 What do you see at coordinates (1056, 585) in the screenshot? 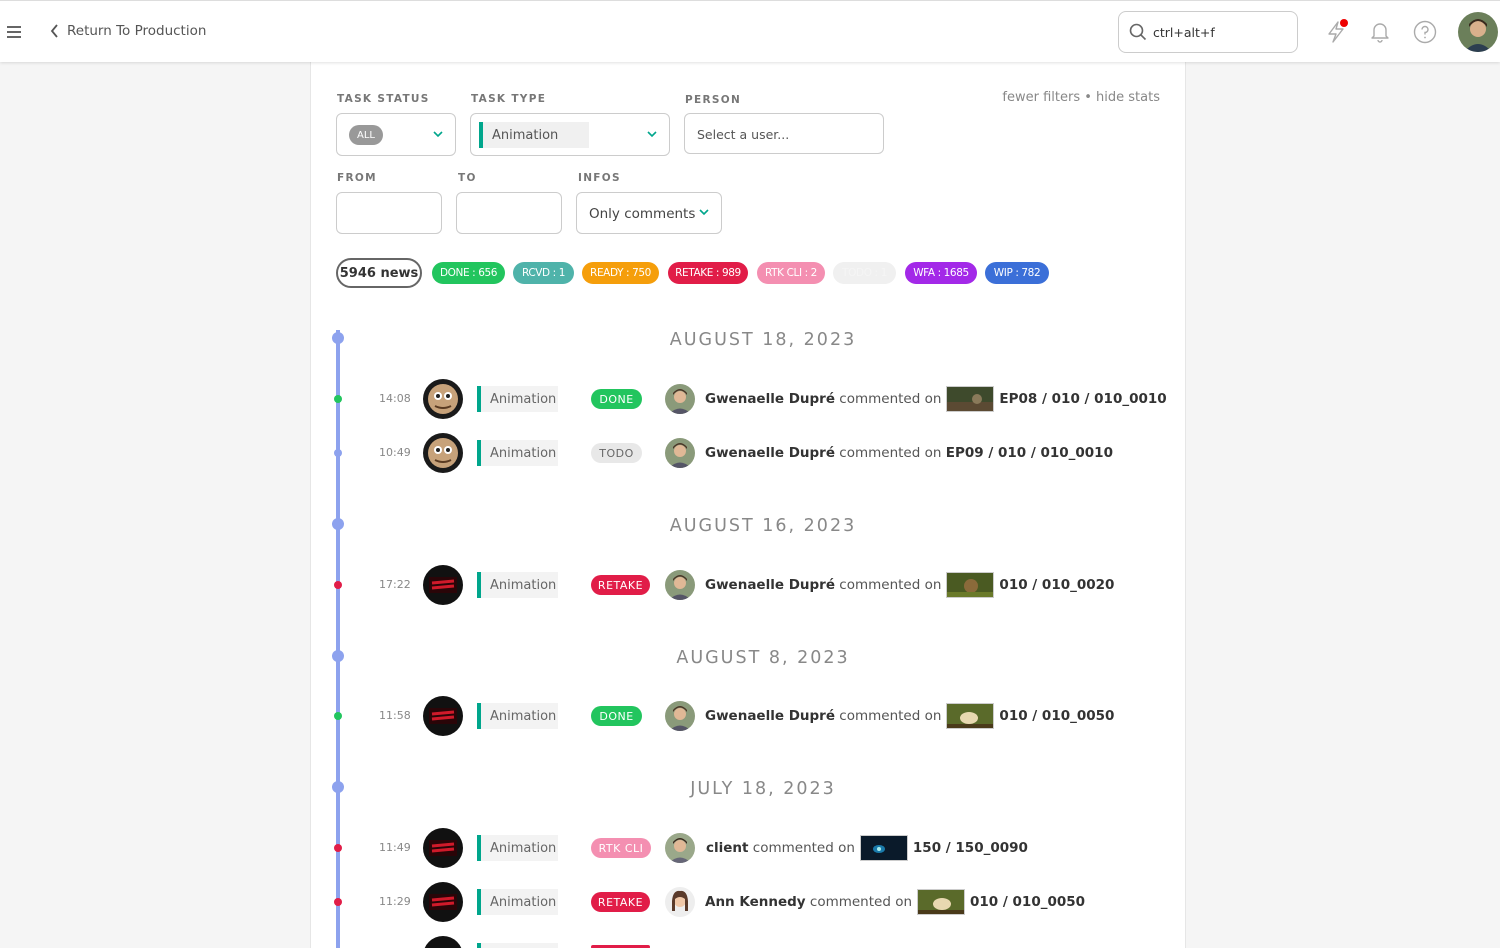
I see `news-entity-link: 010 / 010_0020` at bounding box center [1056, 585].